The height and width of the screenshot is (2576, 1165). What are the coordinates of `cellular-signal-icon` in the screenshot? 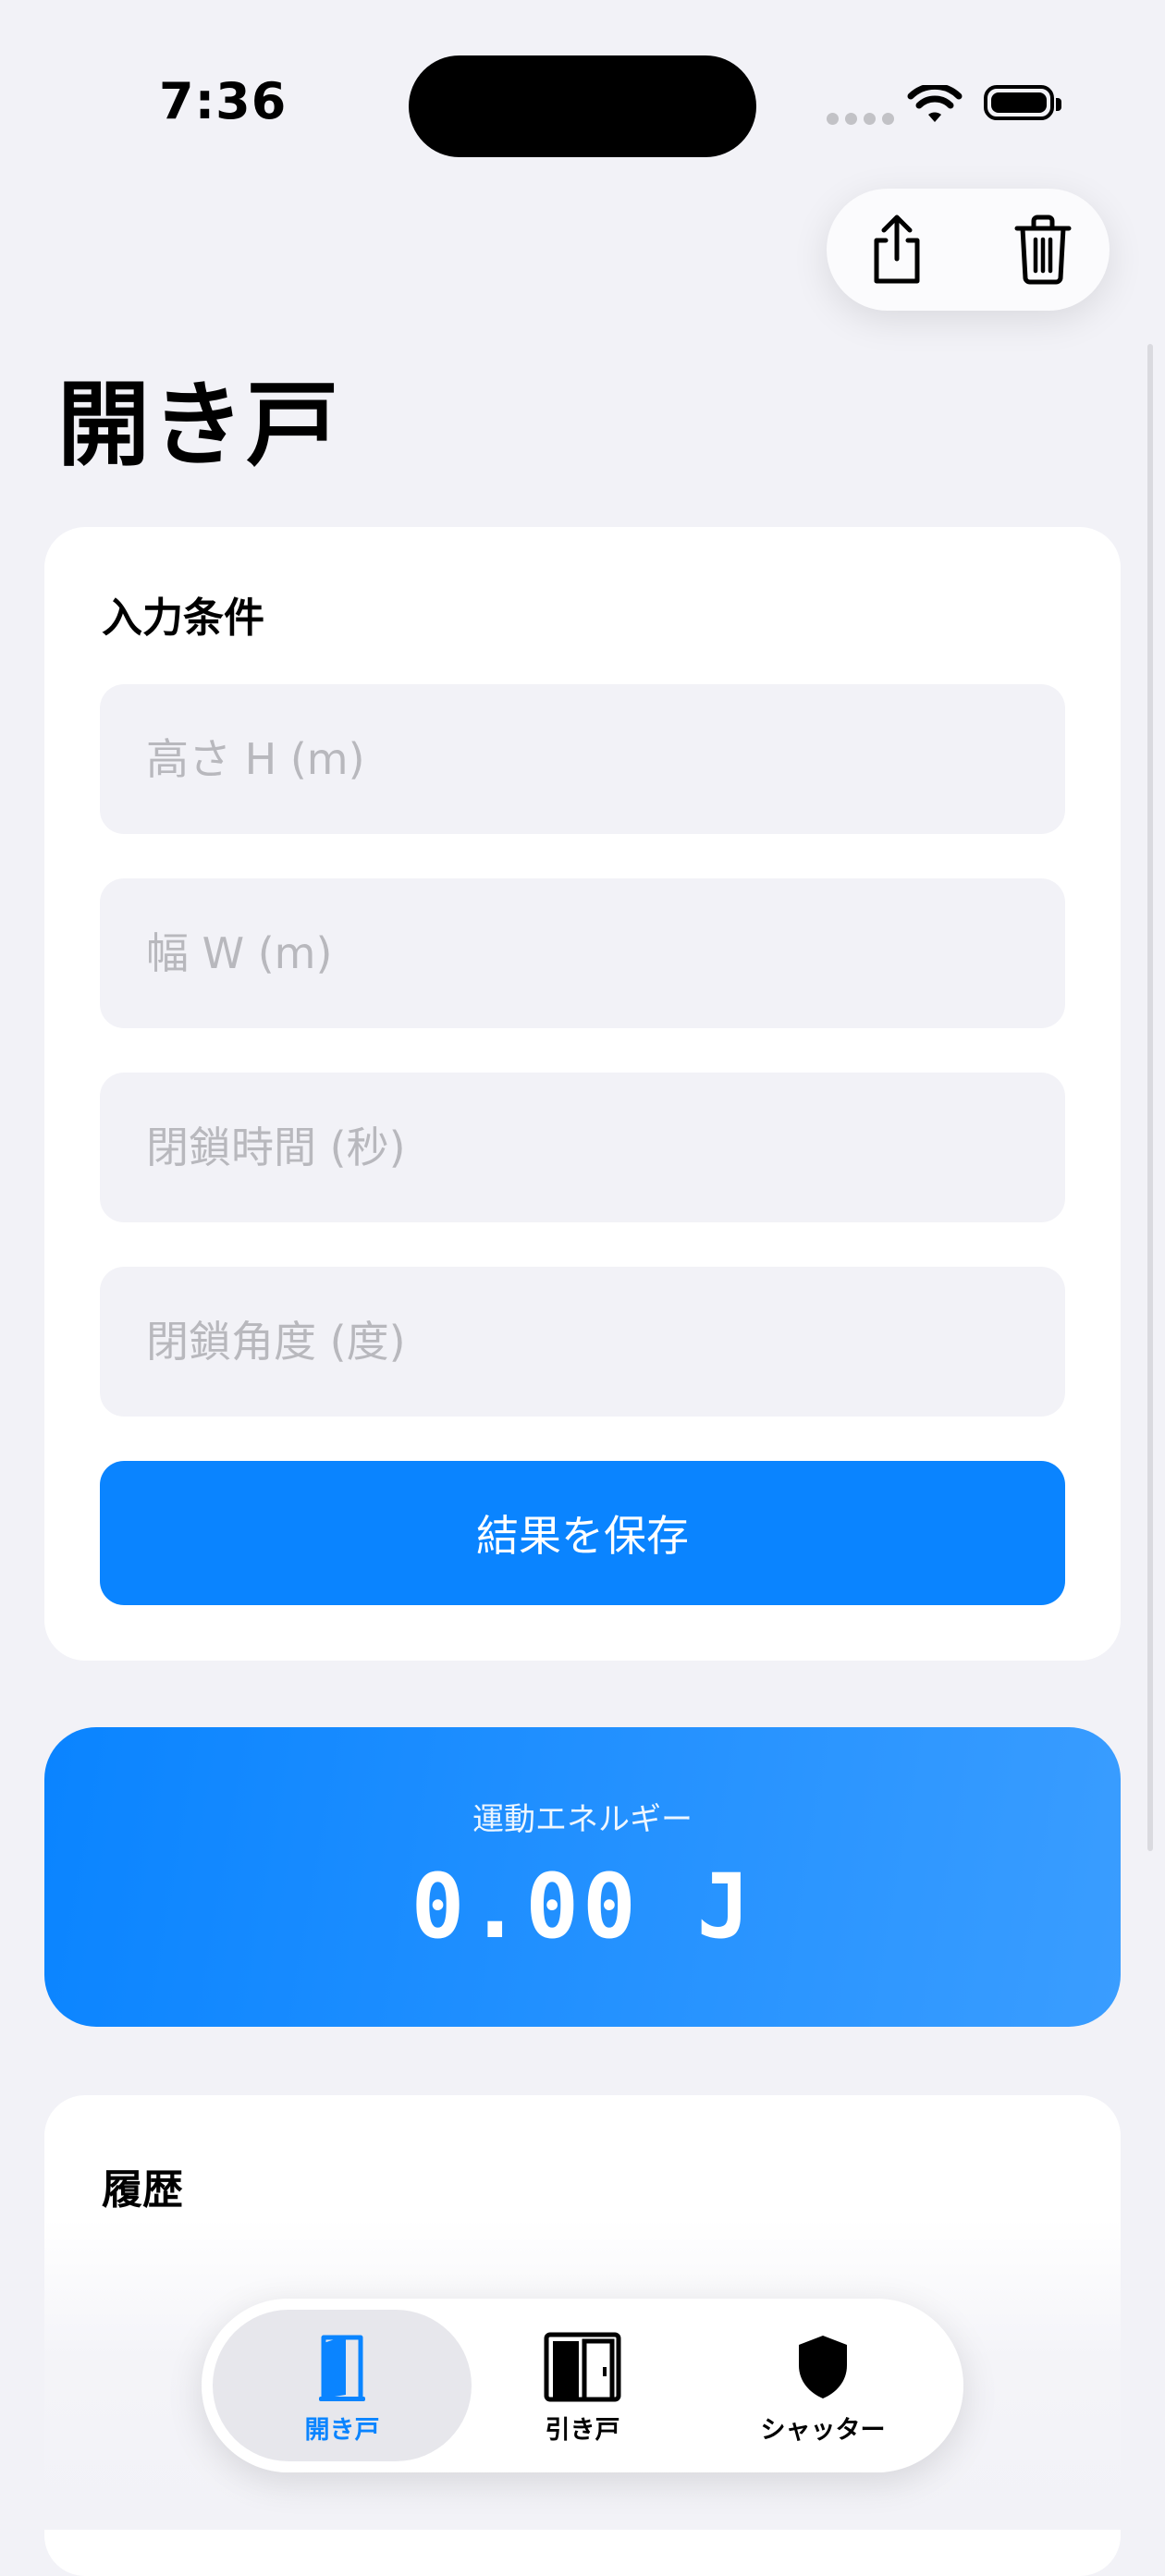 It's located at (861, 119).